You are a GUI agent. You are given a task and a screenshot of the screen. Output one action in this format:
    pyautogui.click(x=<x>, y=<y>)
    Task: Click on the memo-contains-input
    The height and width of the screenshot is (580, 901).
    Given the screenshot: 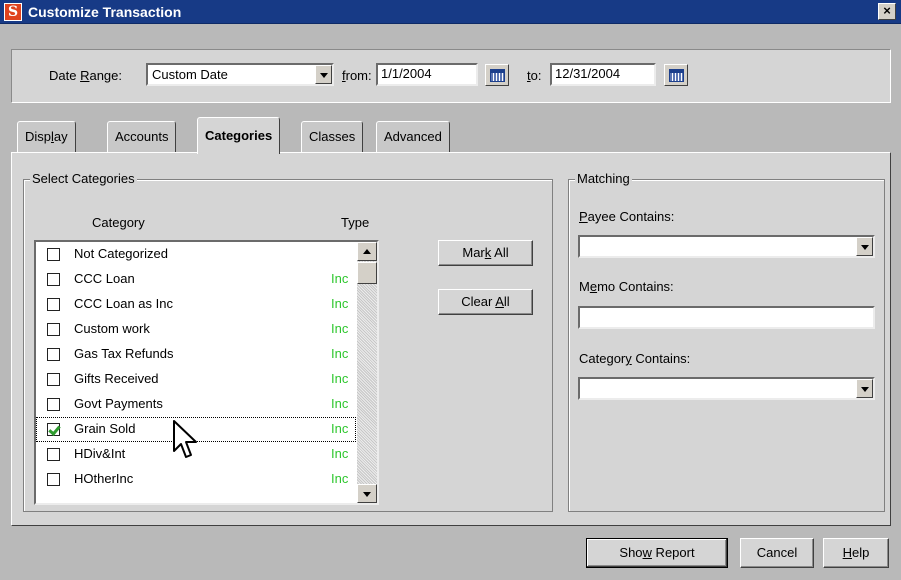 What is the action you would take?
    pyautogui.click(x=726, y=317)
    